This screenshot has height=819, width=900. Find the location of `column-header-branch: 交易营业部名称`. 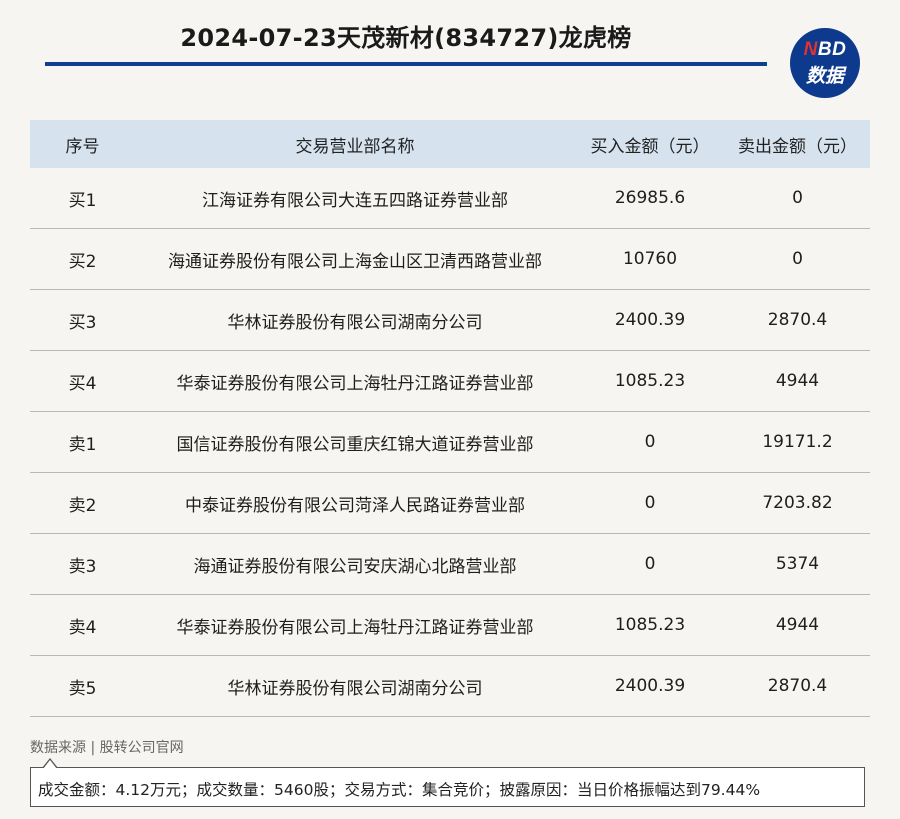

column-header-branch: 交易营业部名称 is located at coordinates (355, 144).